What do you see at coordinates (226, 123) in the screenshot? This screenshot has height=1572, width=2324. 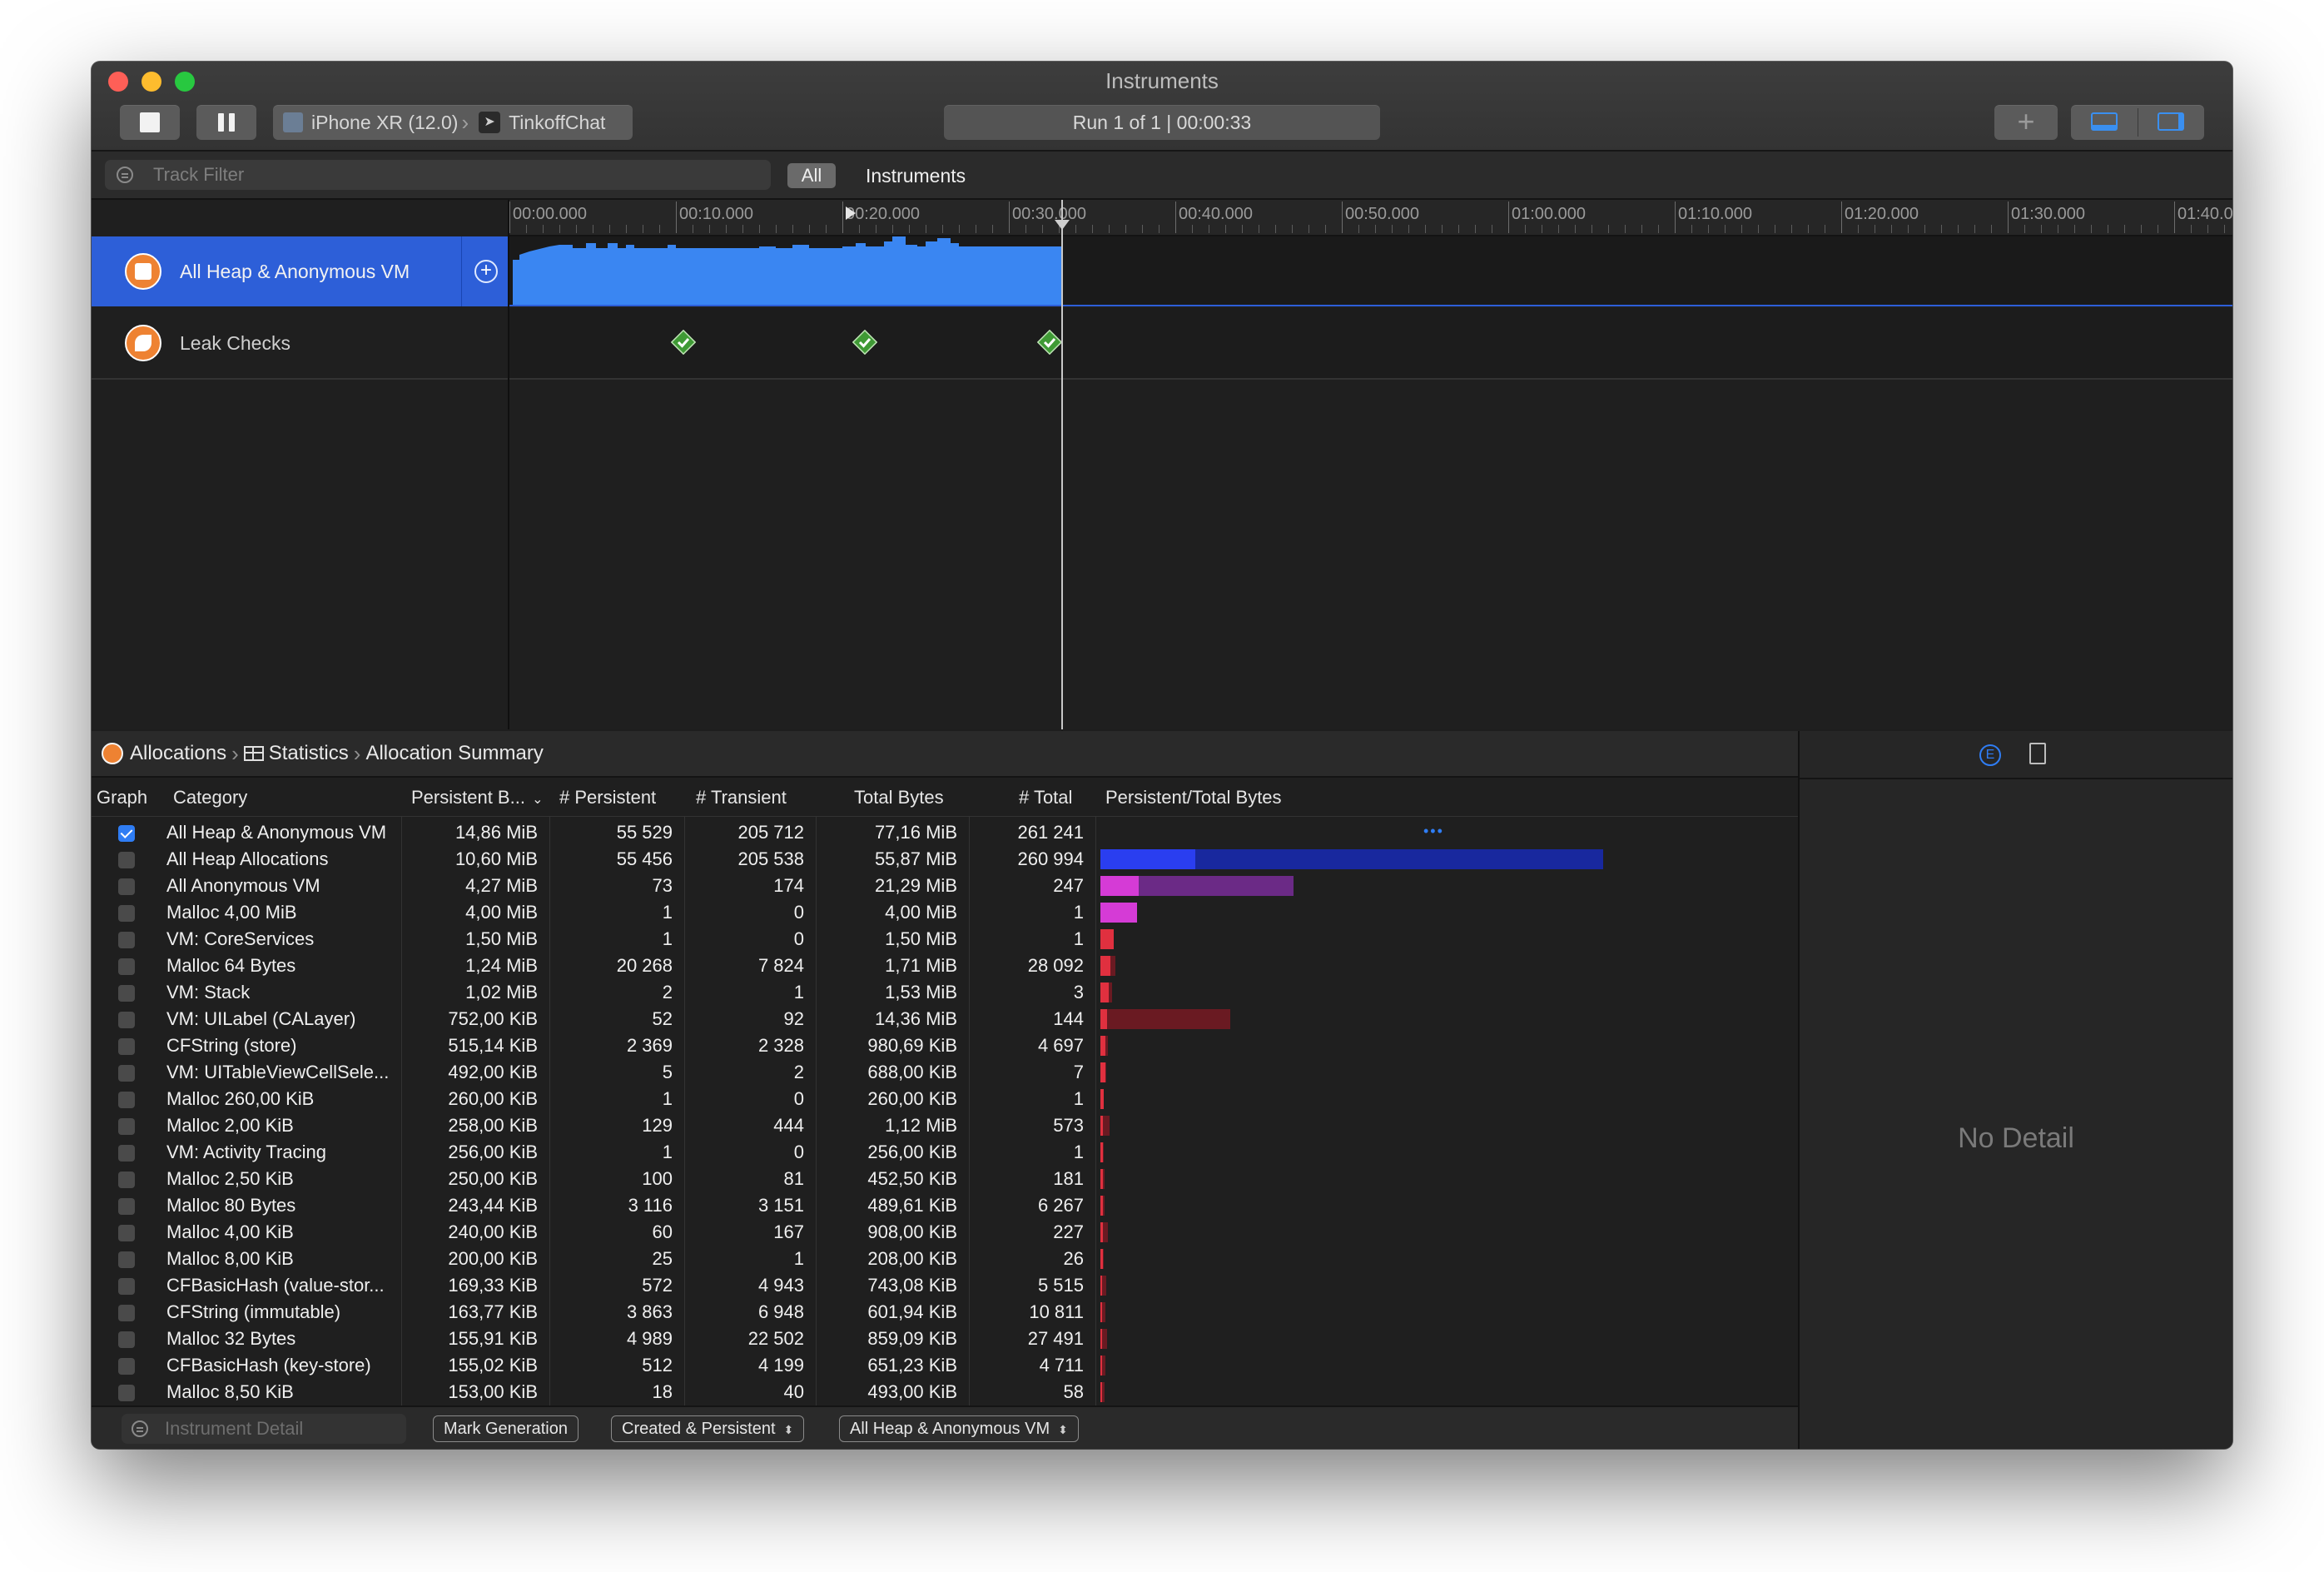 I see `pause-recording-button` at bounding box center [226, 123].